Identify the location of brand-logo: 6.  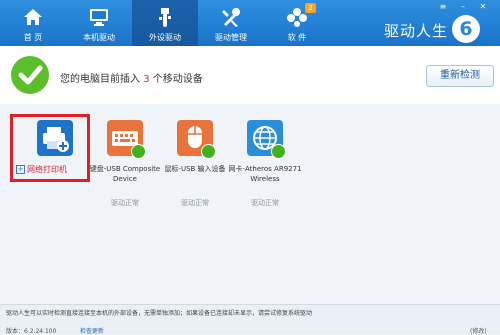
(466, 29).